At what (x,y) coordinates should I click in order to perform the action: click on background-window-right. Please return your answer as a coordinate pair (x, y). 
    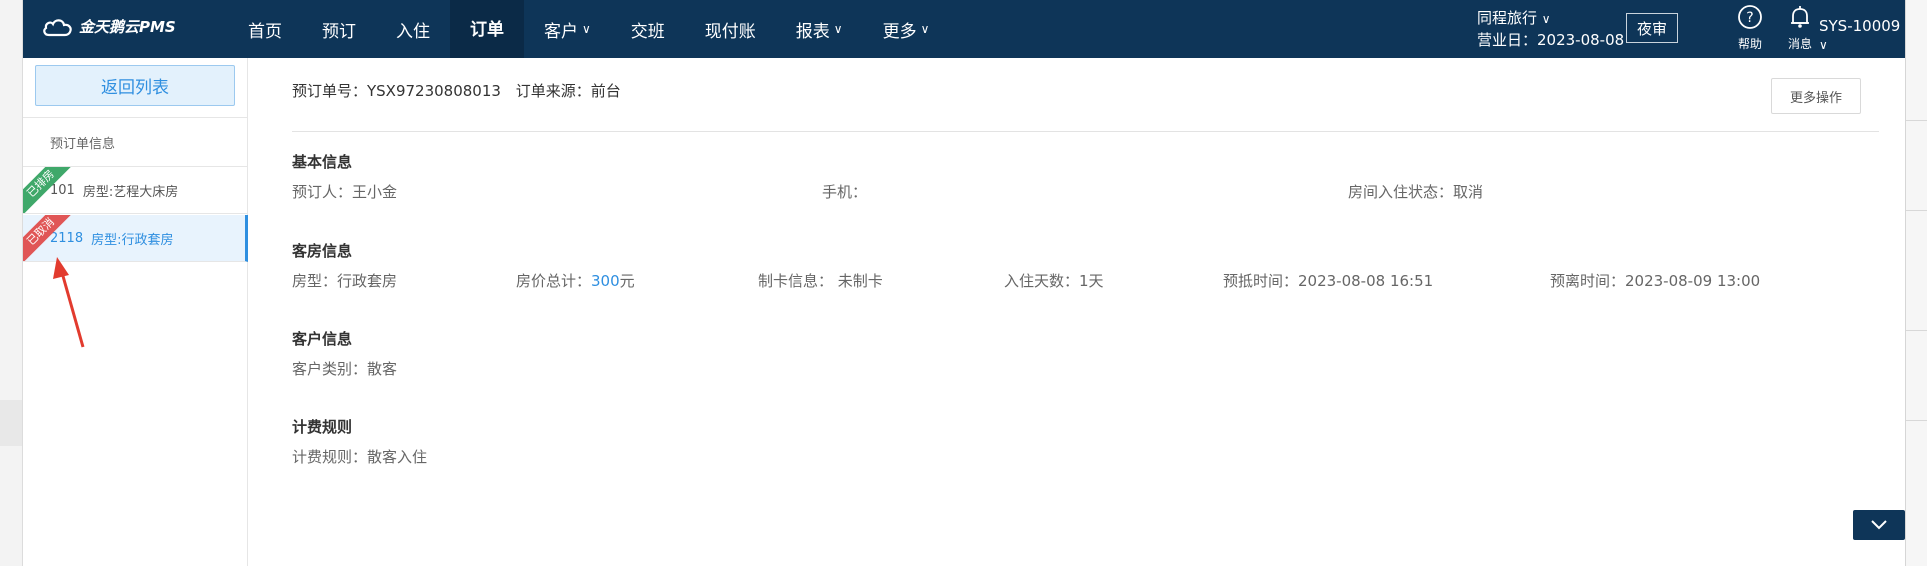
    Looking at the image, I should click on (1916, 283).